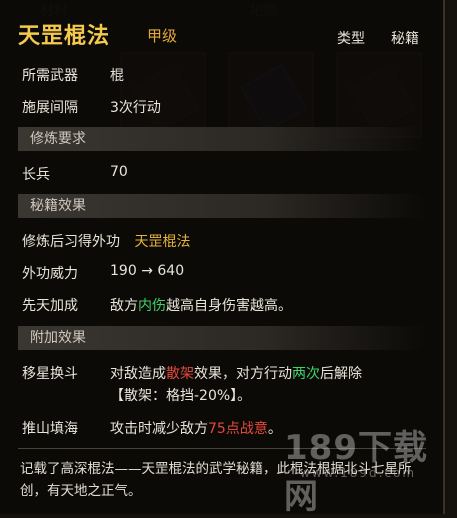  I want to click on move-star-highlight-2: 两次, so click(306, 374).